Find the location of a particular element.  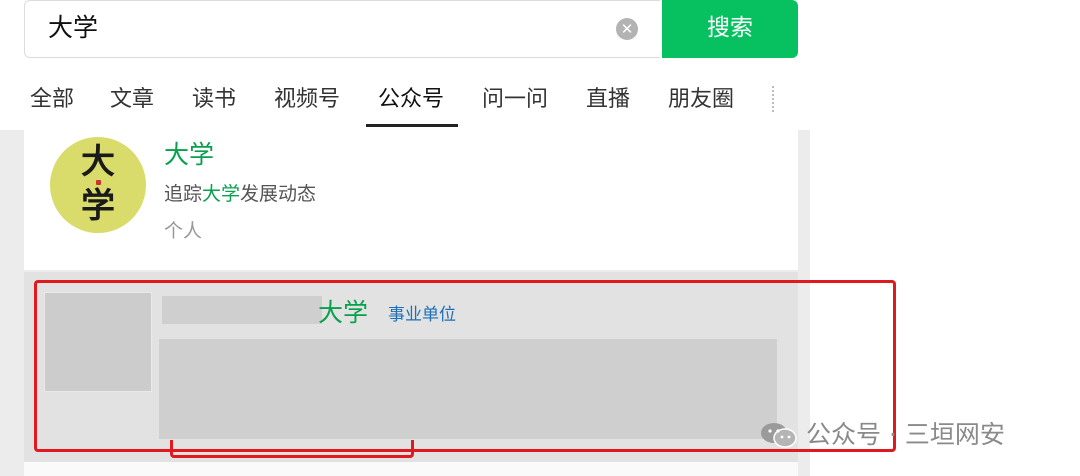

annotation-underline is located at coordinates (292, 449).